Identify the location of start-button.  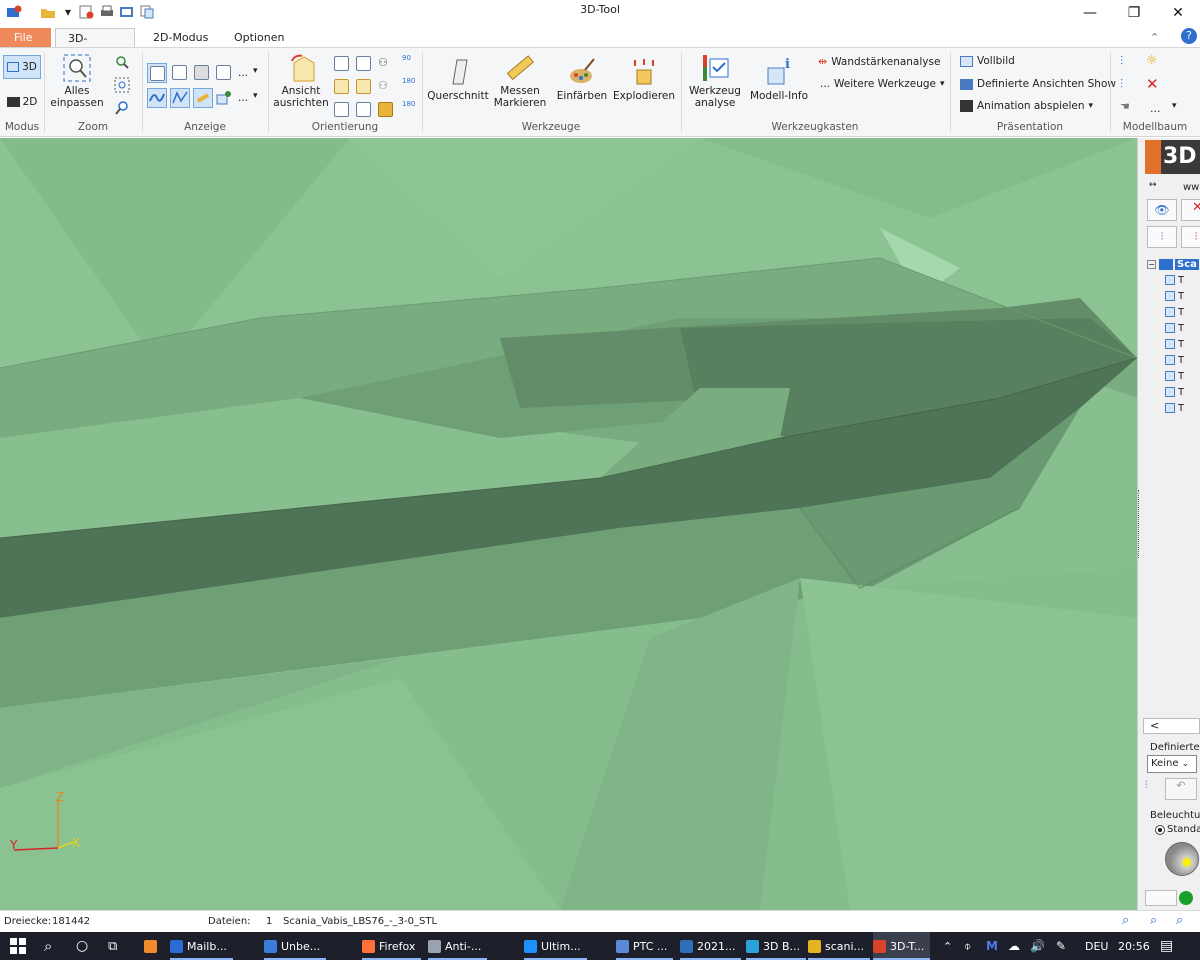
(18, 946).